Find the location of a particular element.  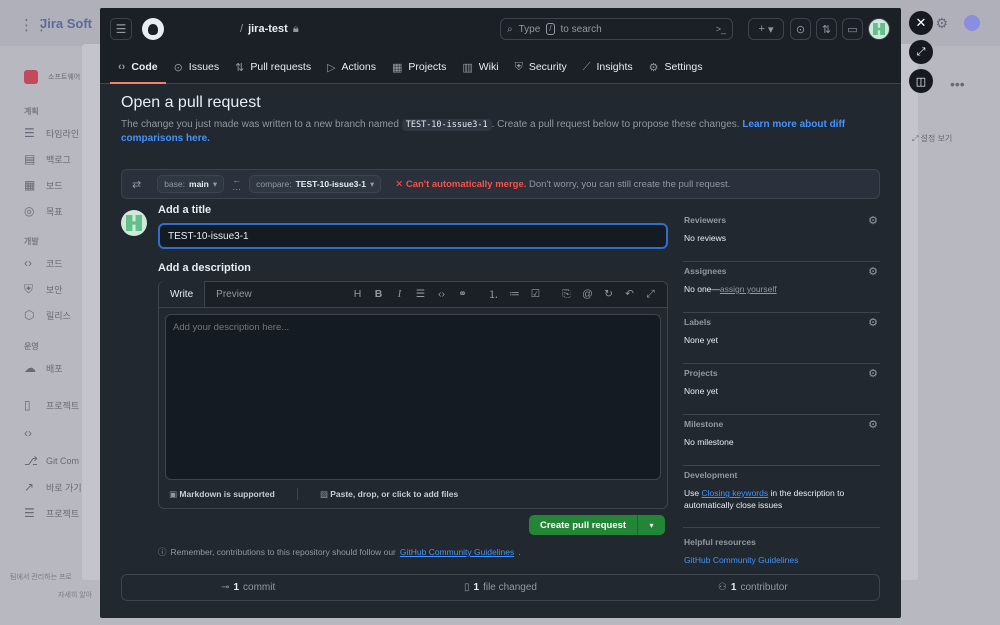

tab-insights: ⟋ Insights is located at coordinates (608, 67).